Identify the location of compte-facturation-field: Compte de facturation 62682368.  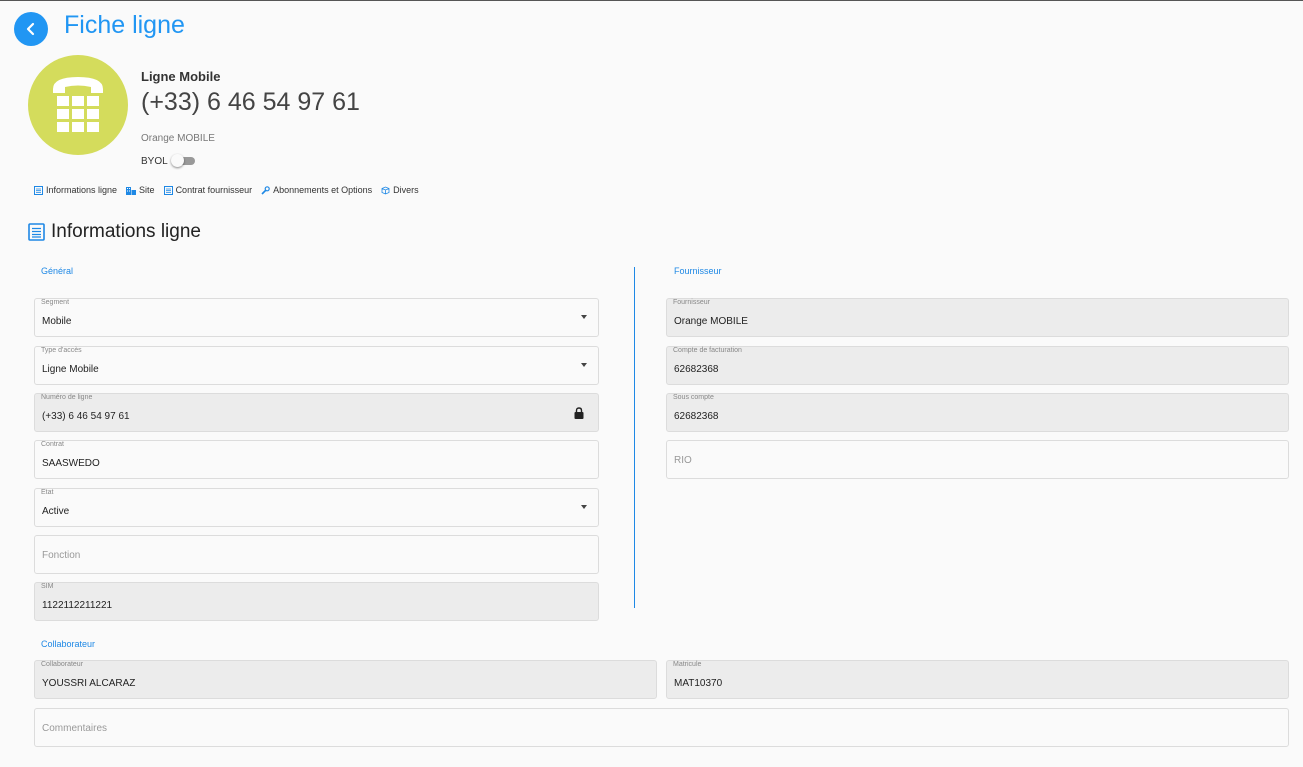
(977, 365).